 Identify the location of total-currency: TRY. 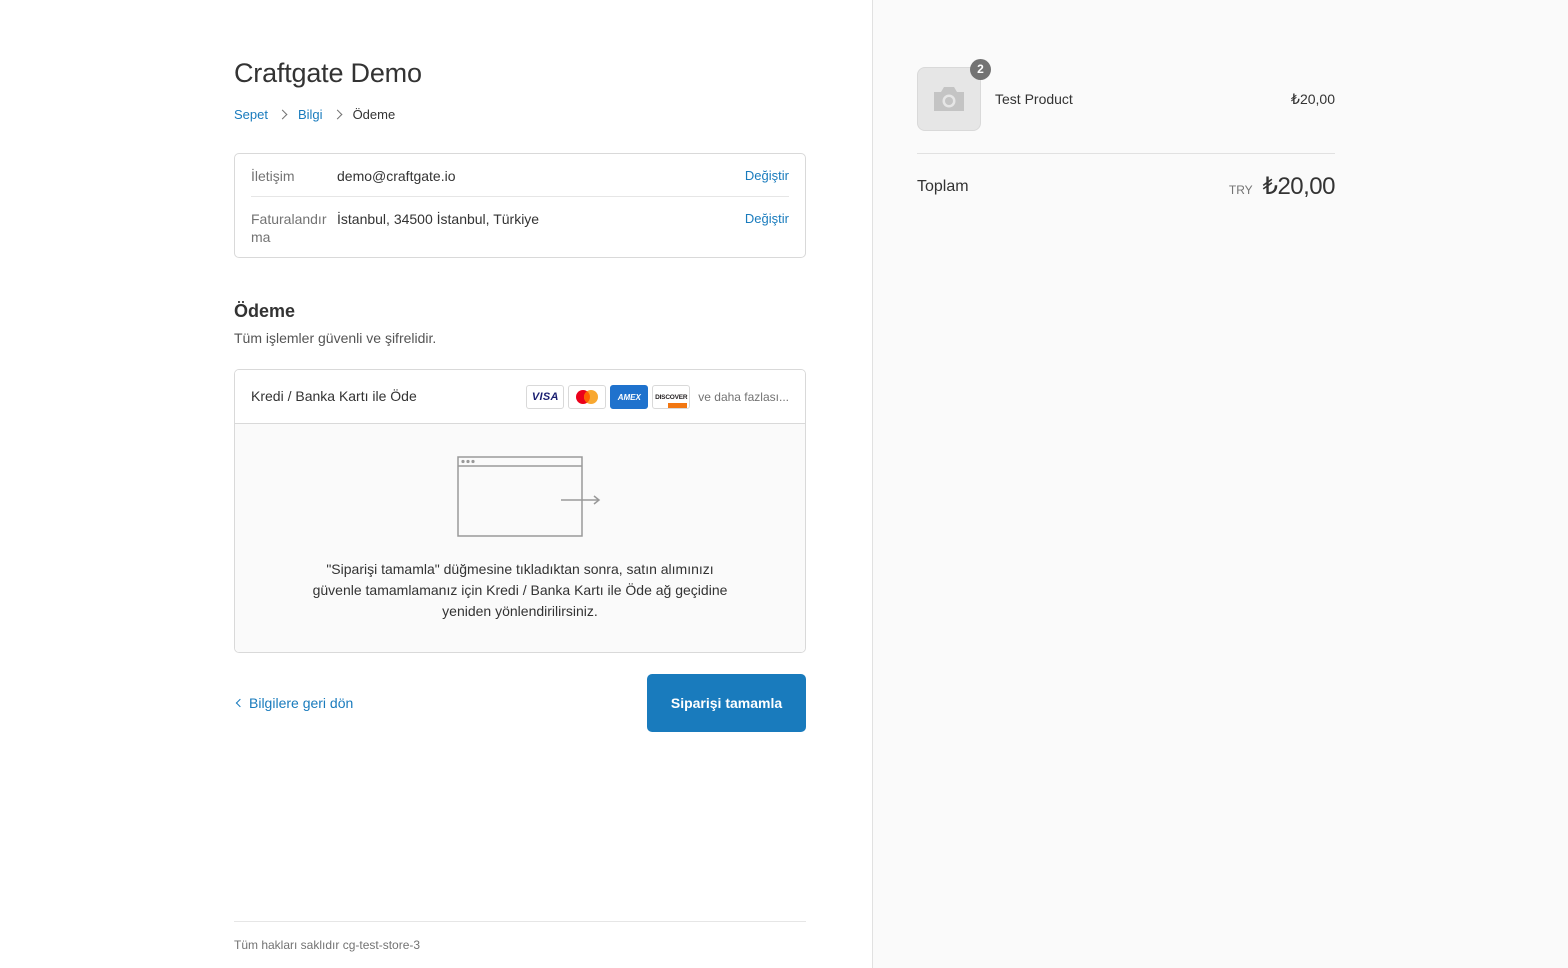
(1240, 190).